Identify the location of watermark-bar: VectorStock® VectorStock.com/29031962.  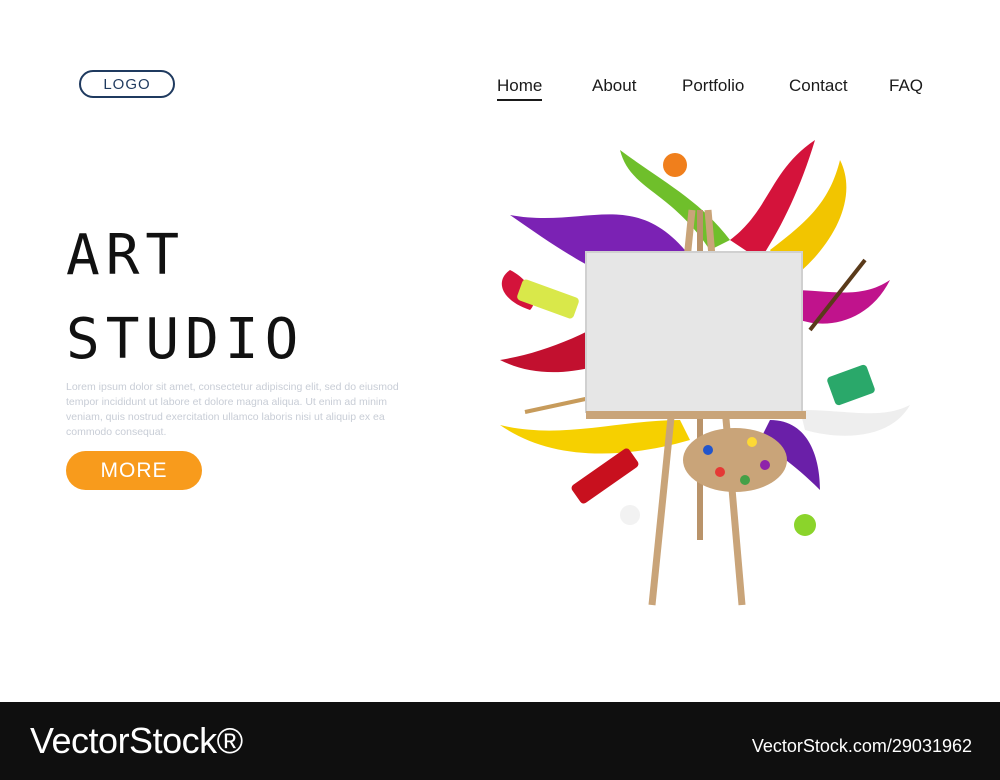
(500, 741).